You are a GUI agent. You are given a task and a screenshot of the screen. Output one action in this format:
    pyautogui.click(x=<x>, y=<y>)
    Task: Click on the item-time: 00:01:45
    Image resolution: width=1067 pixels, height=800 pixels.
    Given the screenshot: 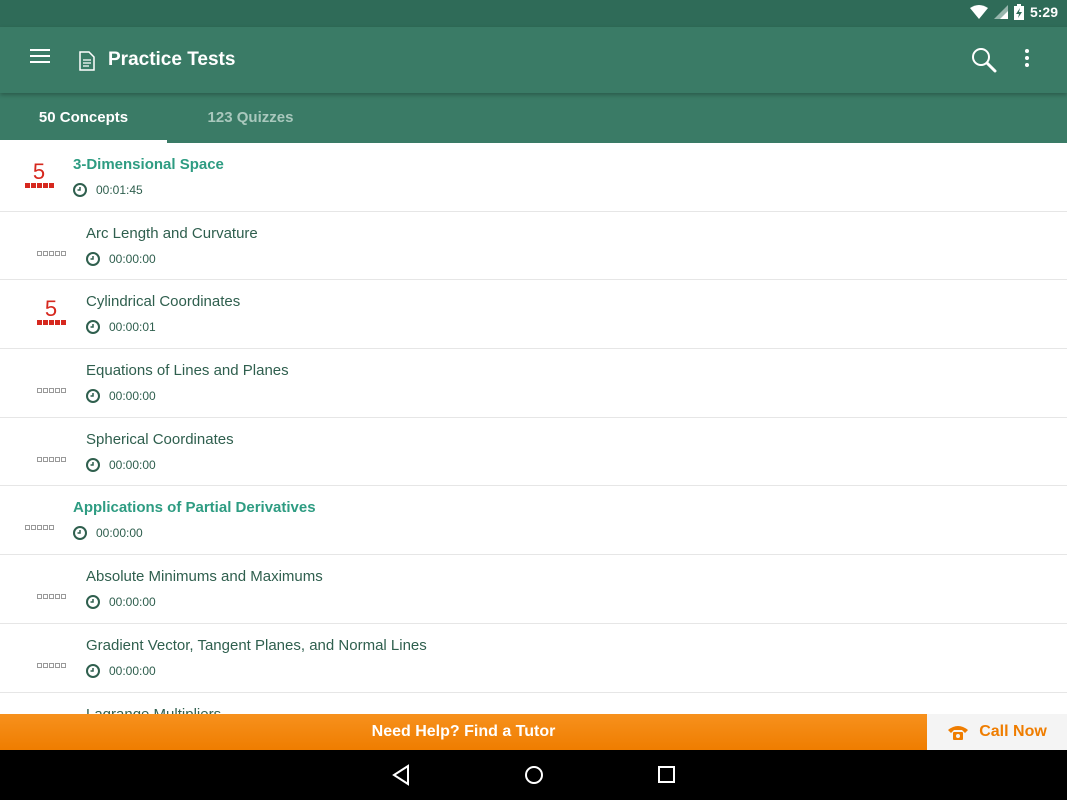 What is the action you would take?
    pyautogui.click(x=108, y=190)
    